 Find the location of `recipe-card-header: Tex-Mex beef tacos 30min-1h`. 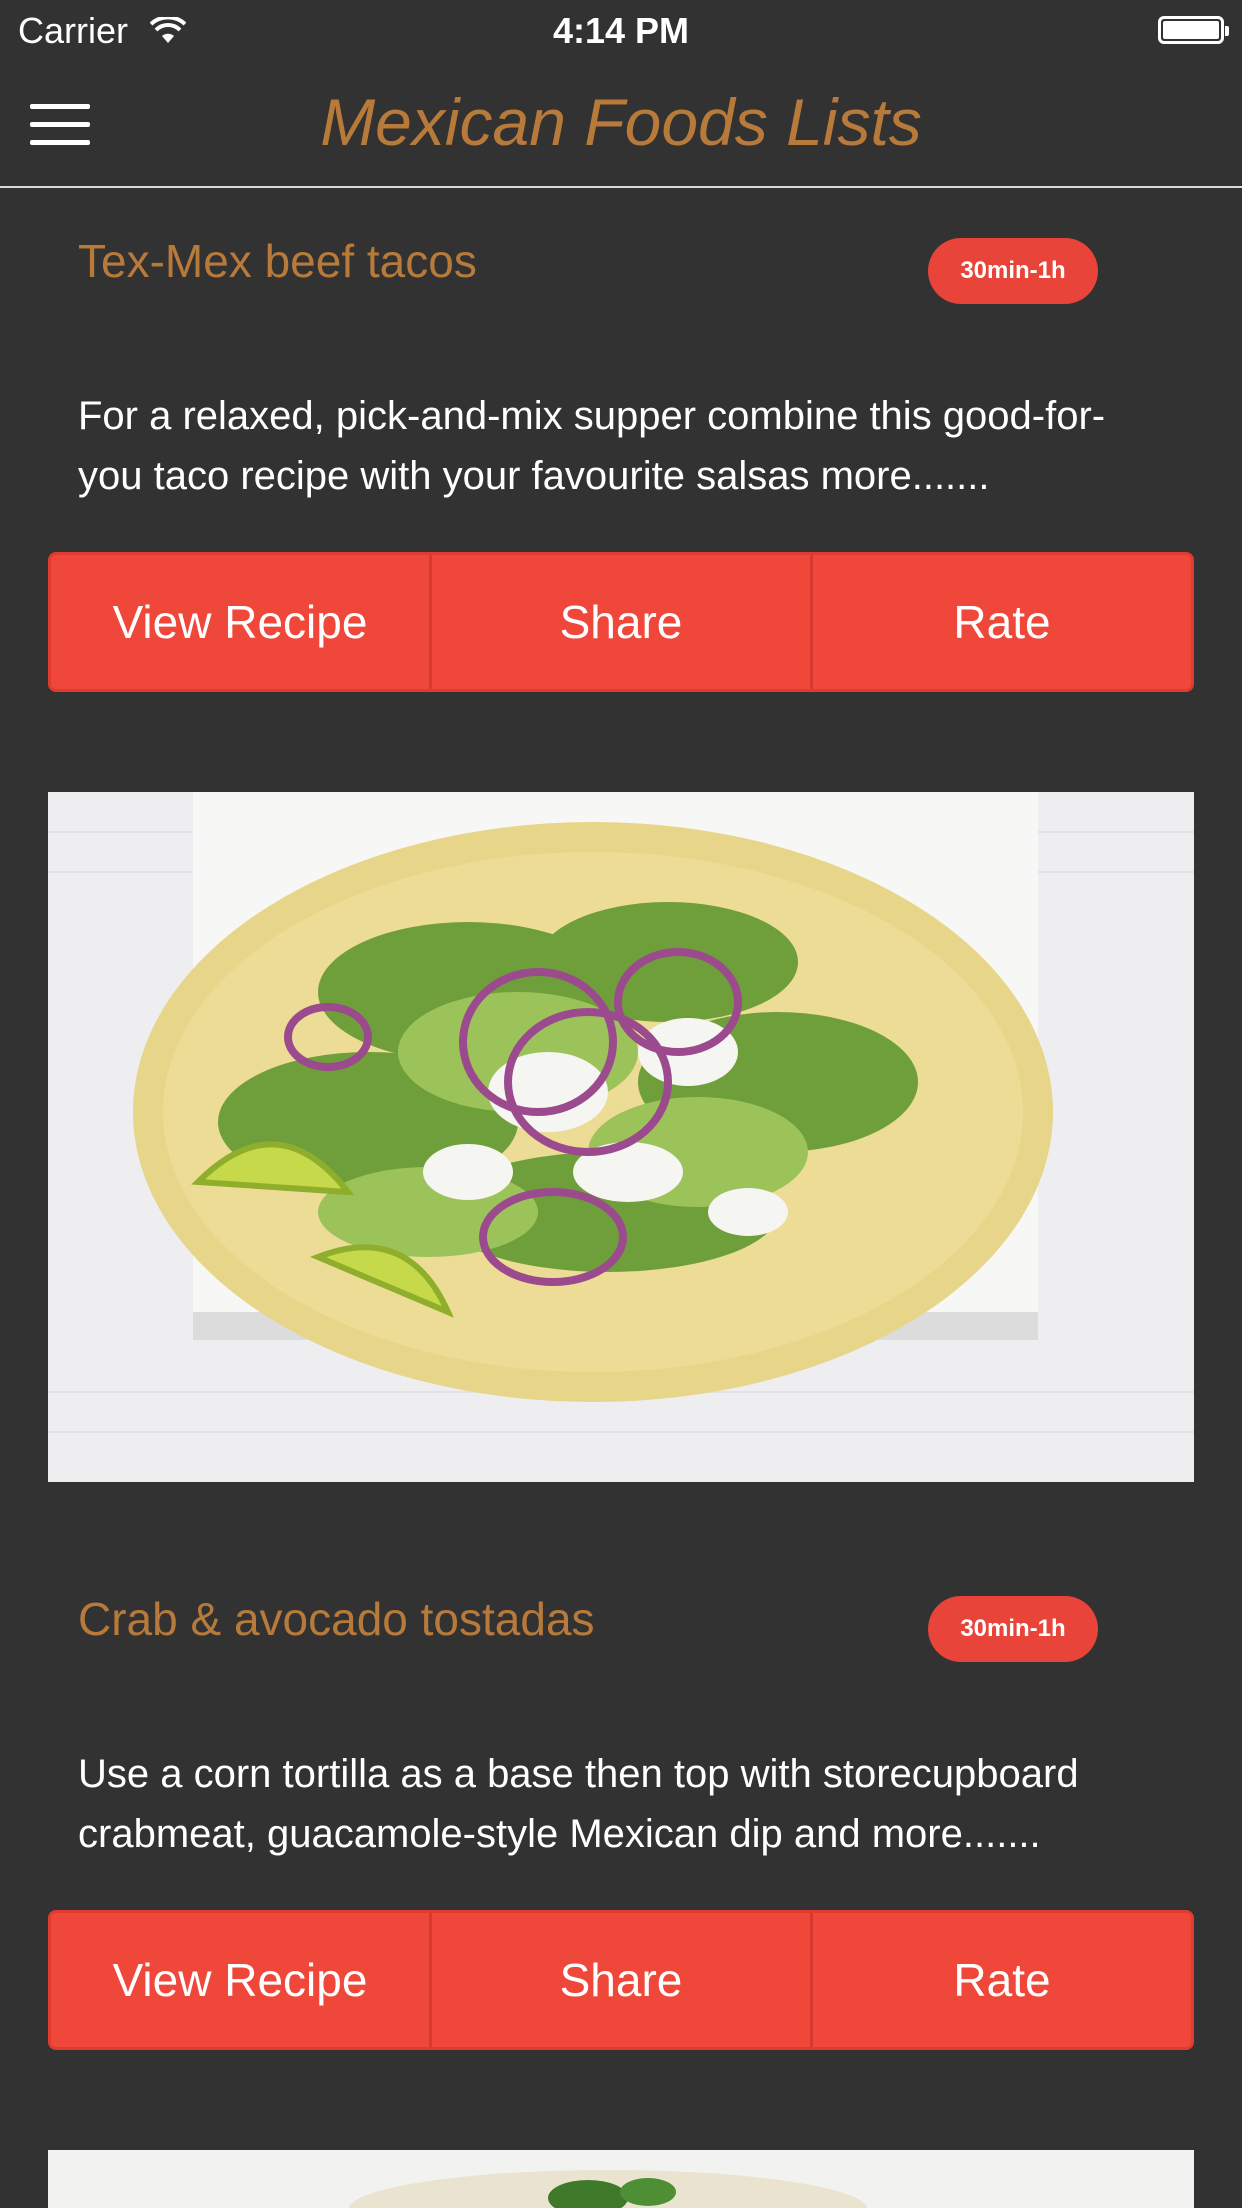

recipe-card-header: Tex-Mex beef tacos 30min-1h is located at coordinates (621, 274).